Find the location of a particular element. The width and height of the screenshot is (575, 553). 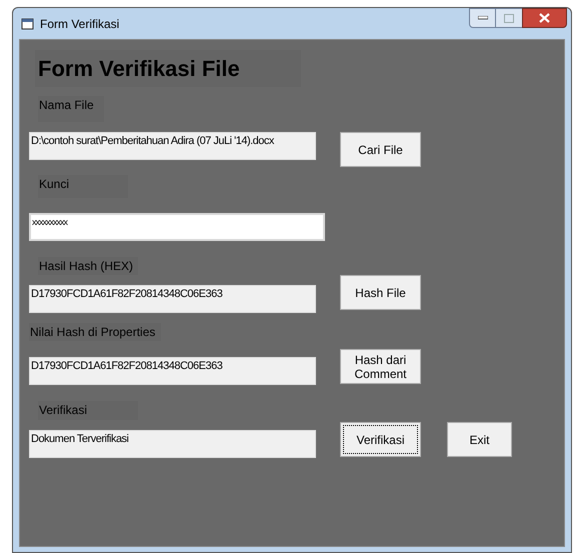

maximize-icon is located at coordinates (509, 18).